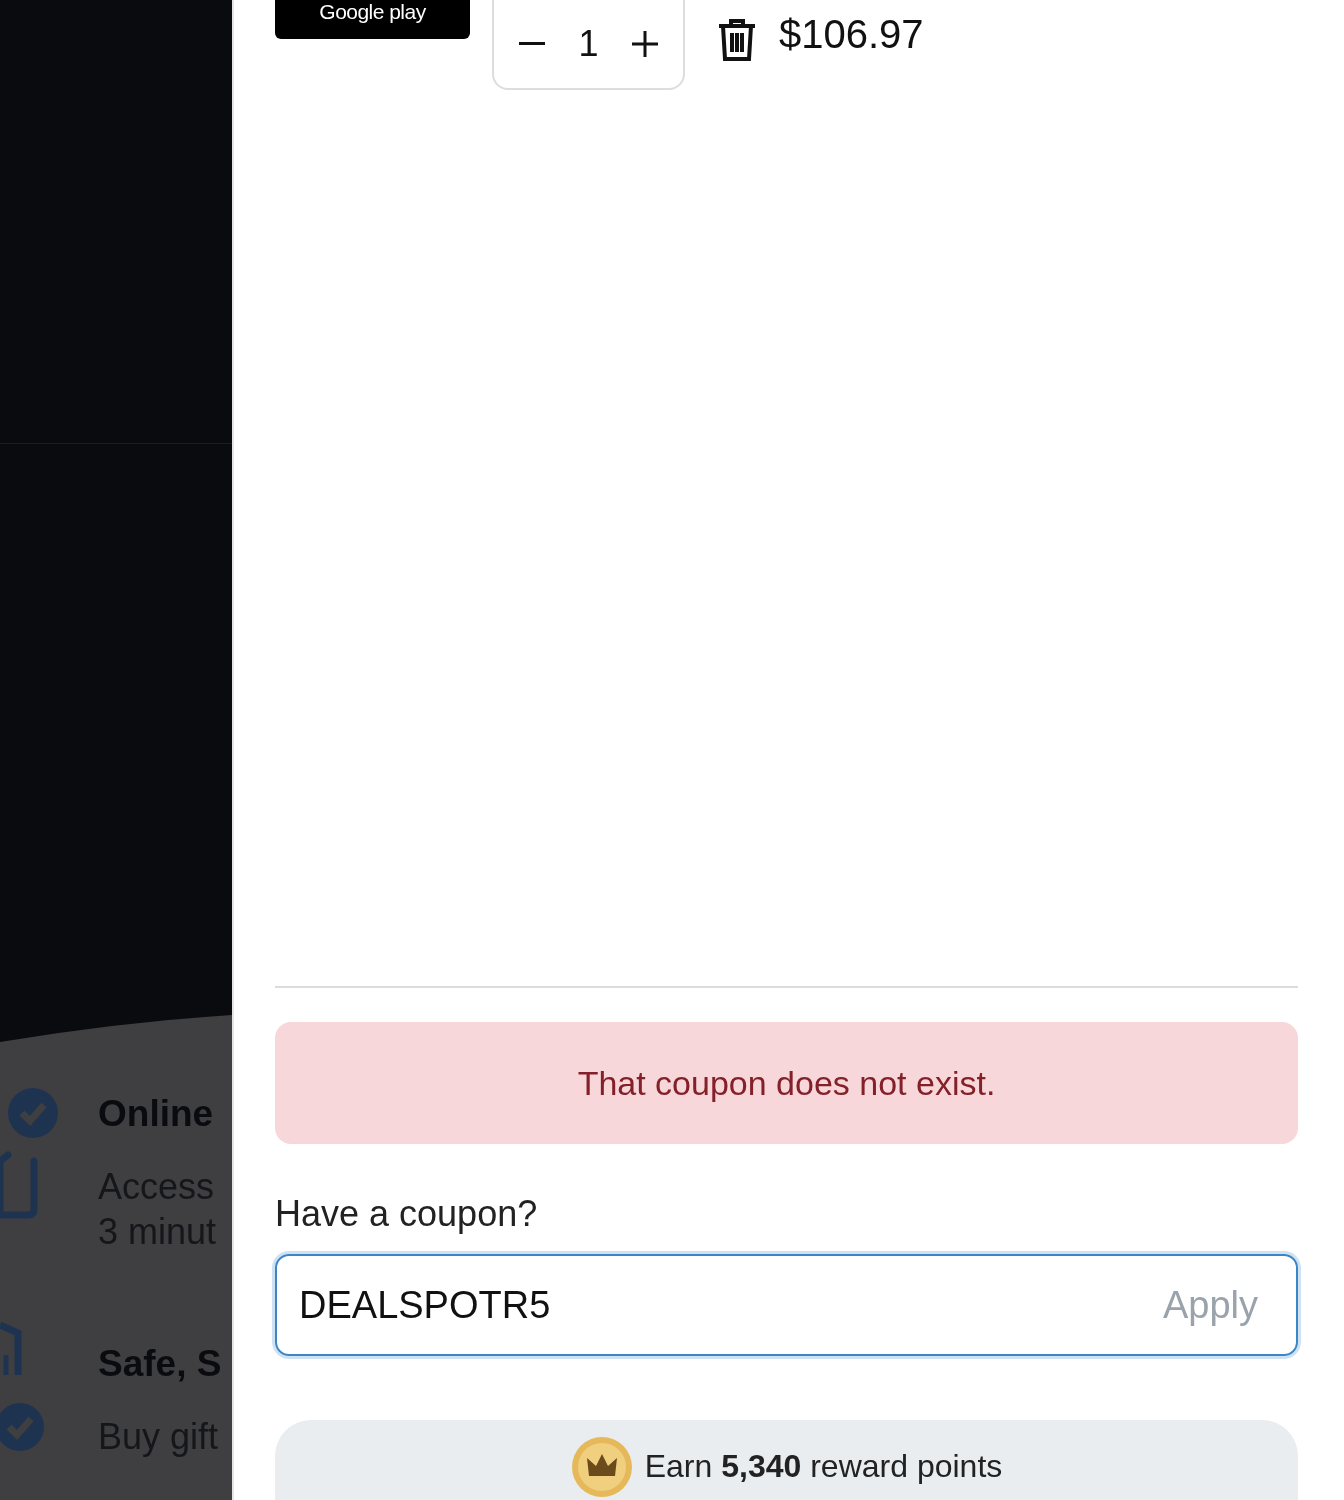 This screenshot has height=1500, width=1344. Describe the element at coordinates (786, 1083) in the screenshot. I see `error-alert: That coupon does not exist.` at that location.